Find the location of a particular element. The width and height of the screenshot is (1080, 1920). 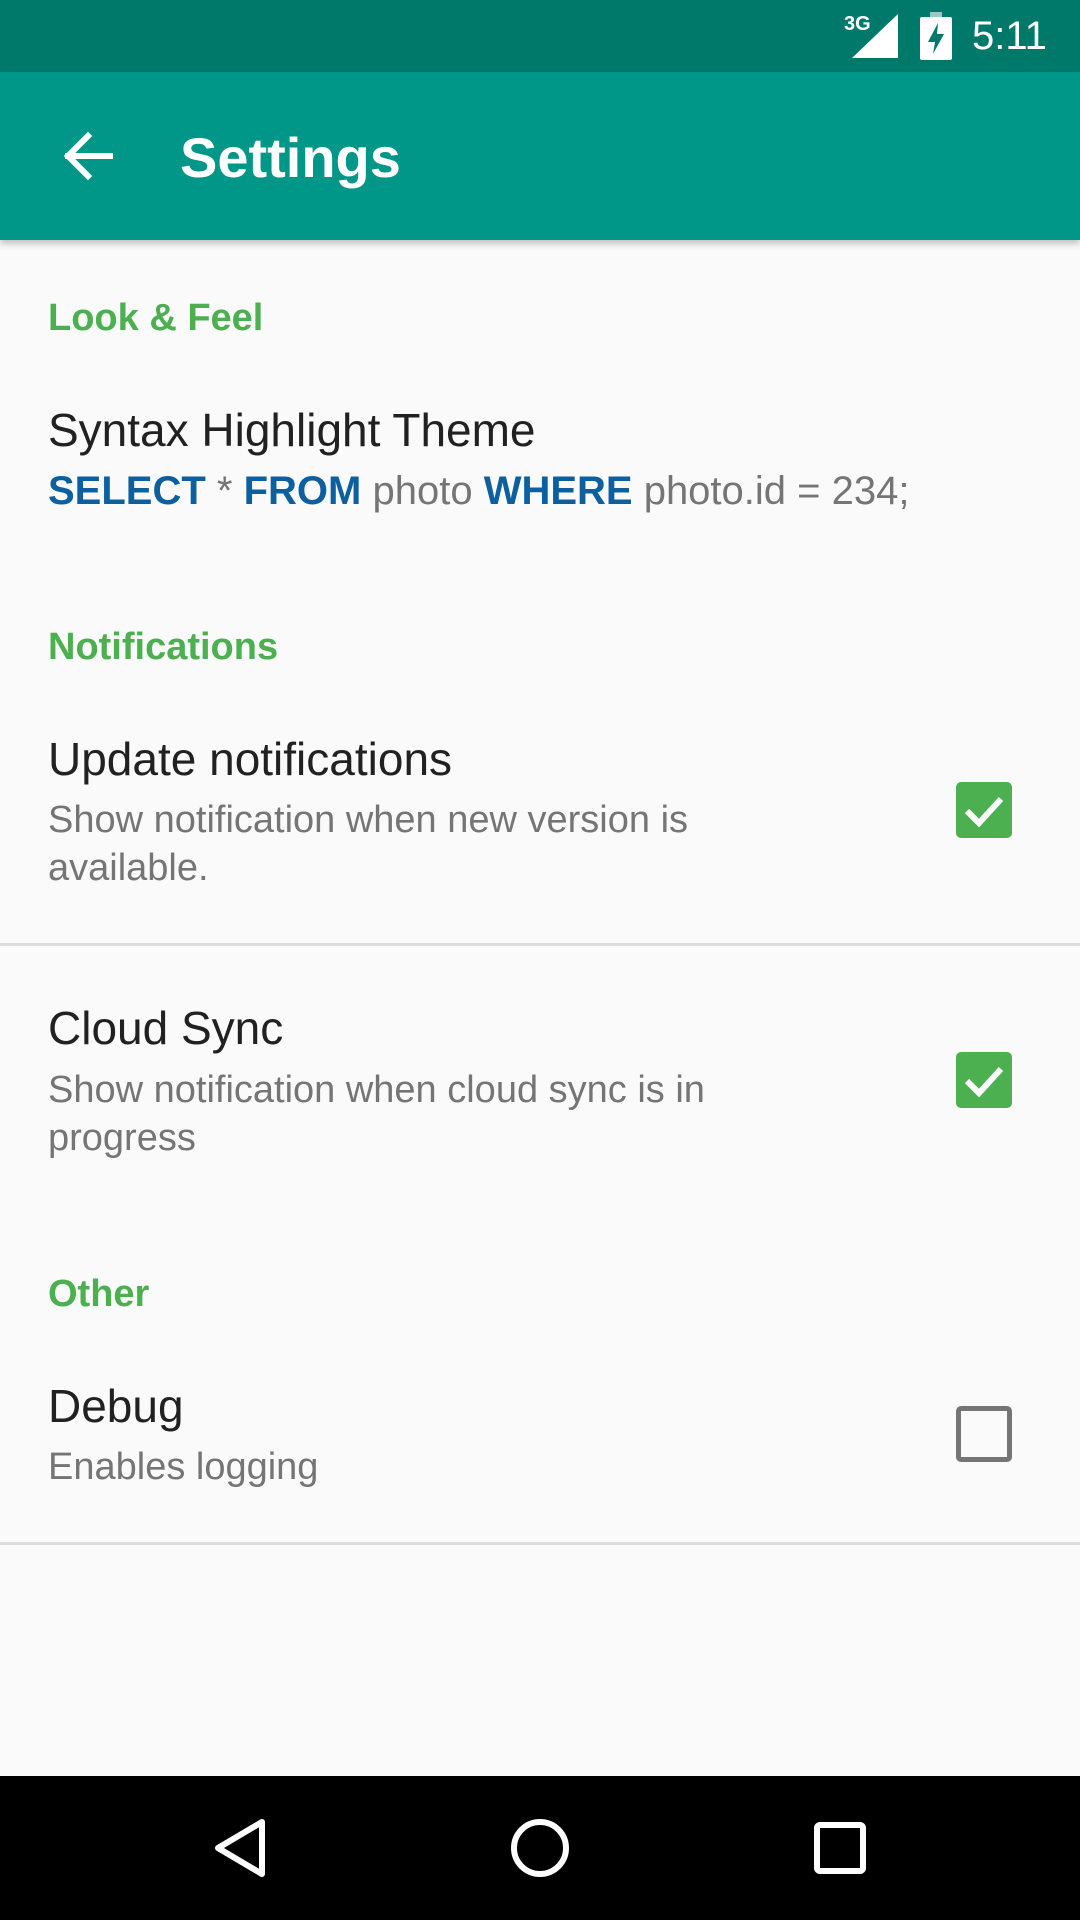

sql-keyword: WHERE is located at coordinates (558, 491).